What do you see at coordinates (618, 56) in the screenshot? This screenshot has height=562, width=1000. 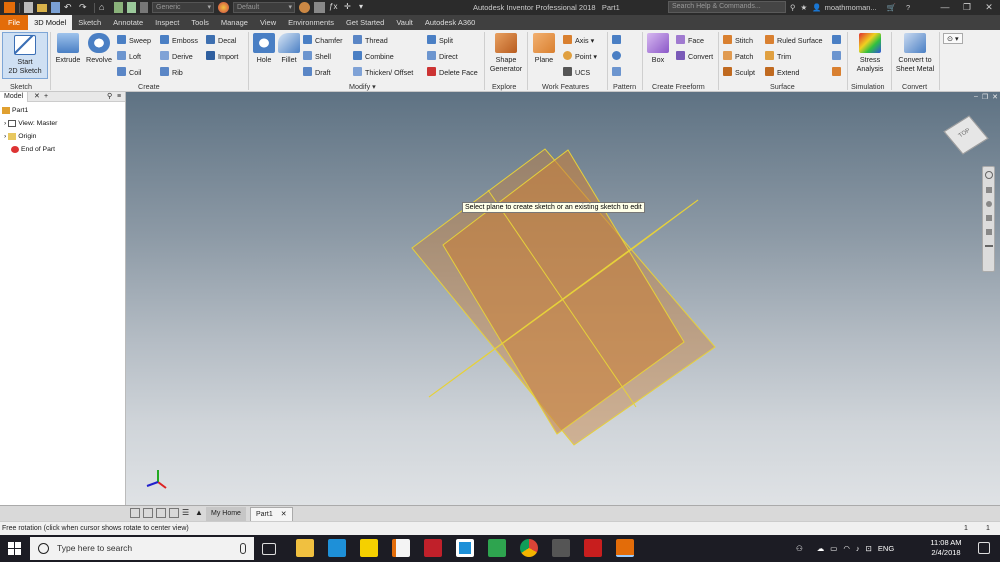 I see `circular-pattern-button` at bounding box center [618, 56].